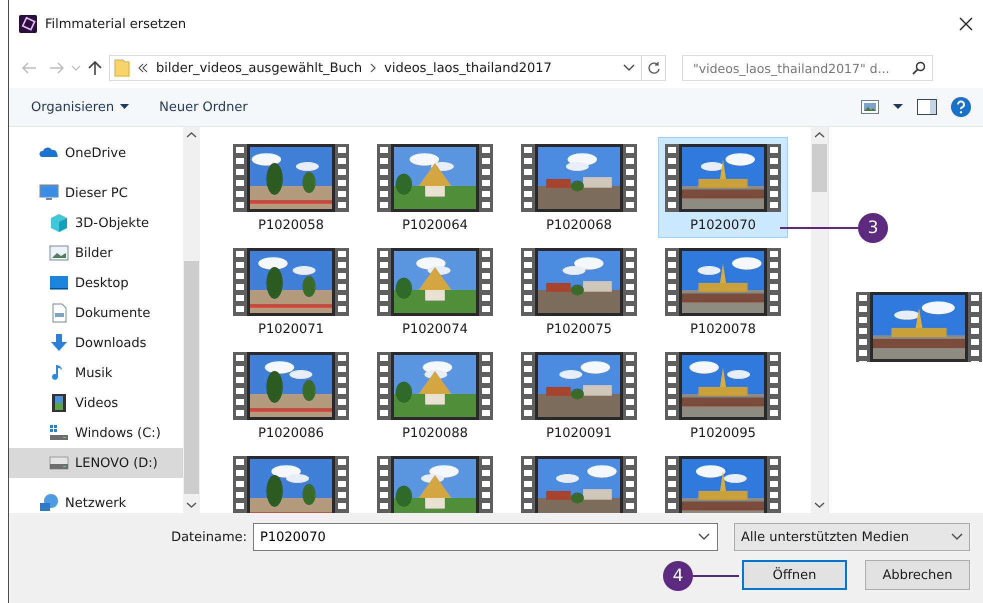 The height and width of the screenshot is (603, 983). What do you see at coordinates (143, 68) in the screenshot?
I see `chevrons-icon` at bounding box center [143, 68].